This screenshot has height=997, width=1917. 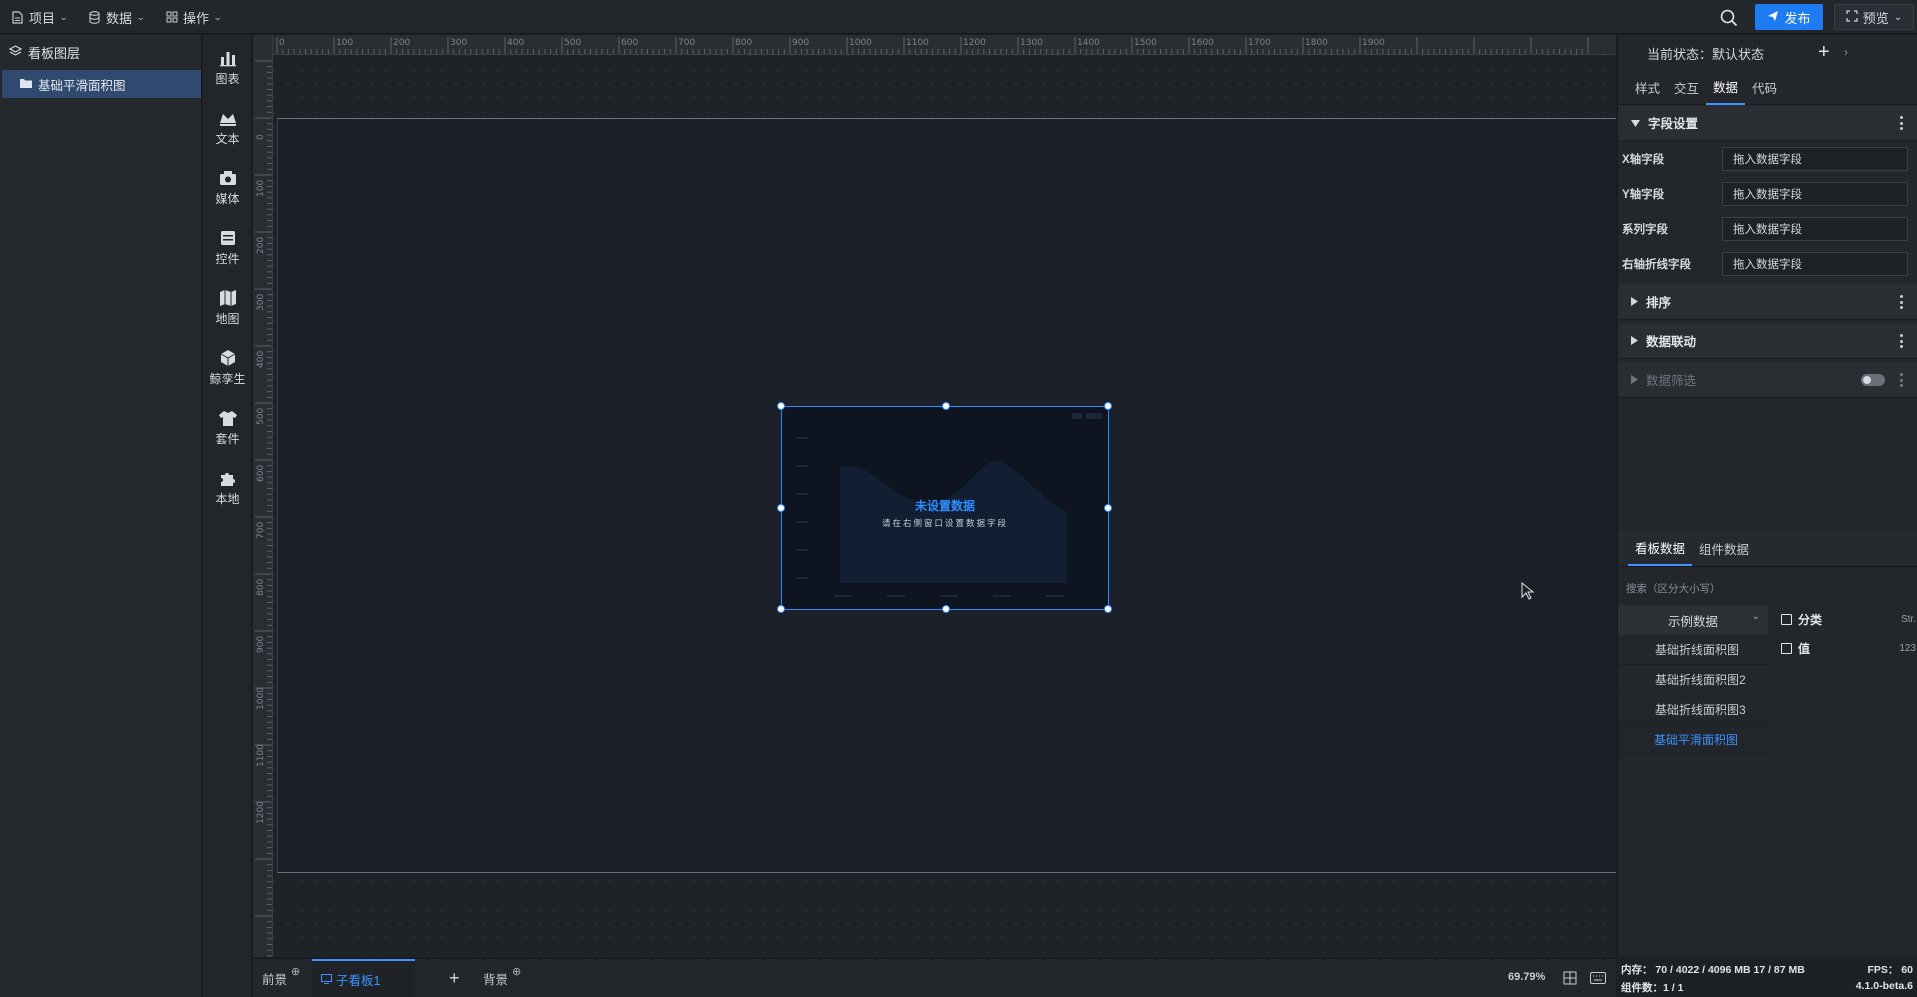 What do you see at coordinates (1815, 264) in the screenshot?
I see `right-axis-line-field-input: 拖入数据字段` at bounding box center [1815, 264].